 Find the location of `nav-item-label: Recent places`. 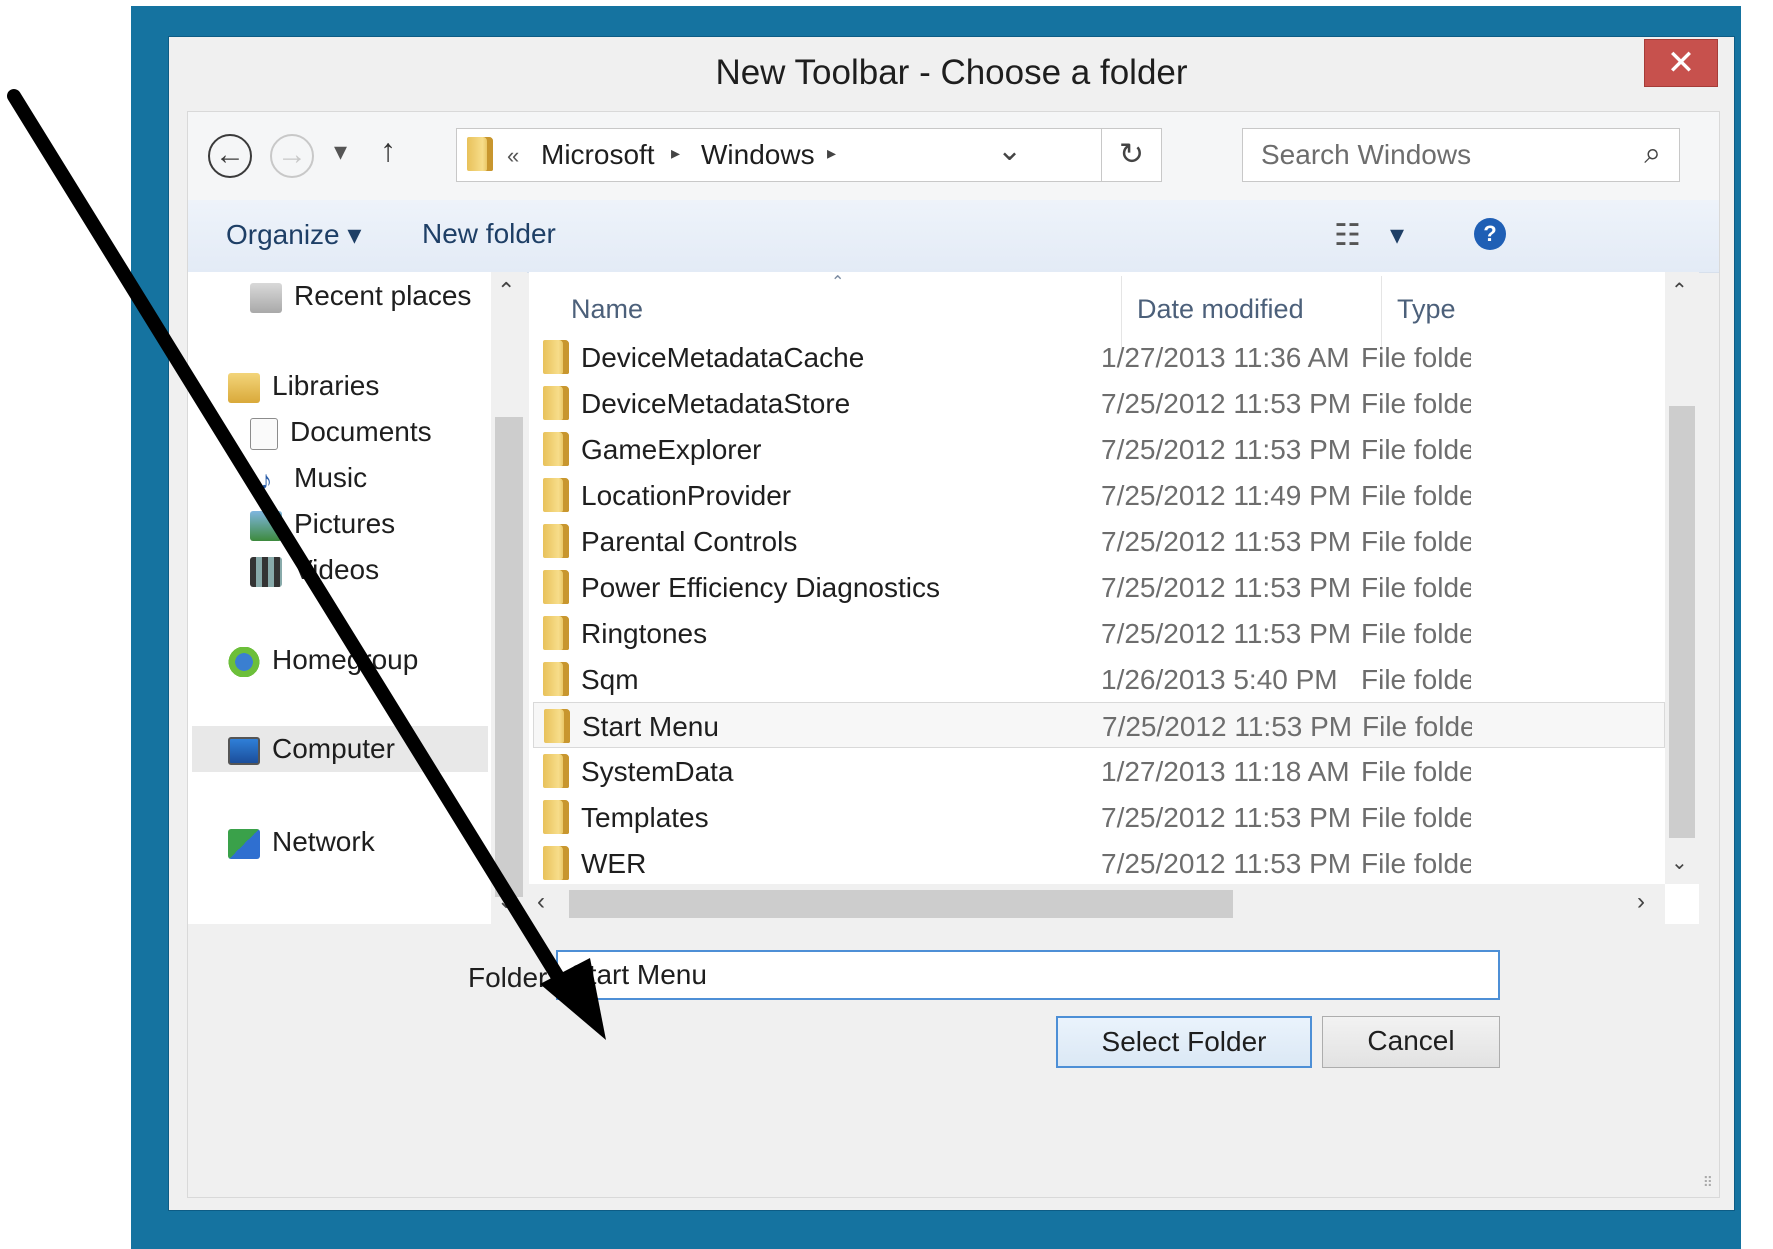

nav-item-label: Recent places is located at coordinates (383, 295).